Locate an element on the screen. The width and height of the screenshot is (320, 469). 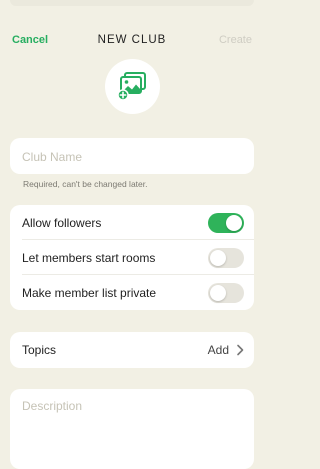
setting-label: Make member list private is located at coordinates (89, 293).